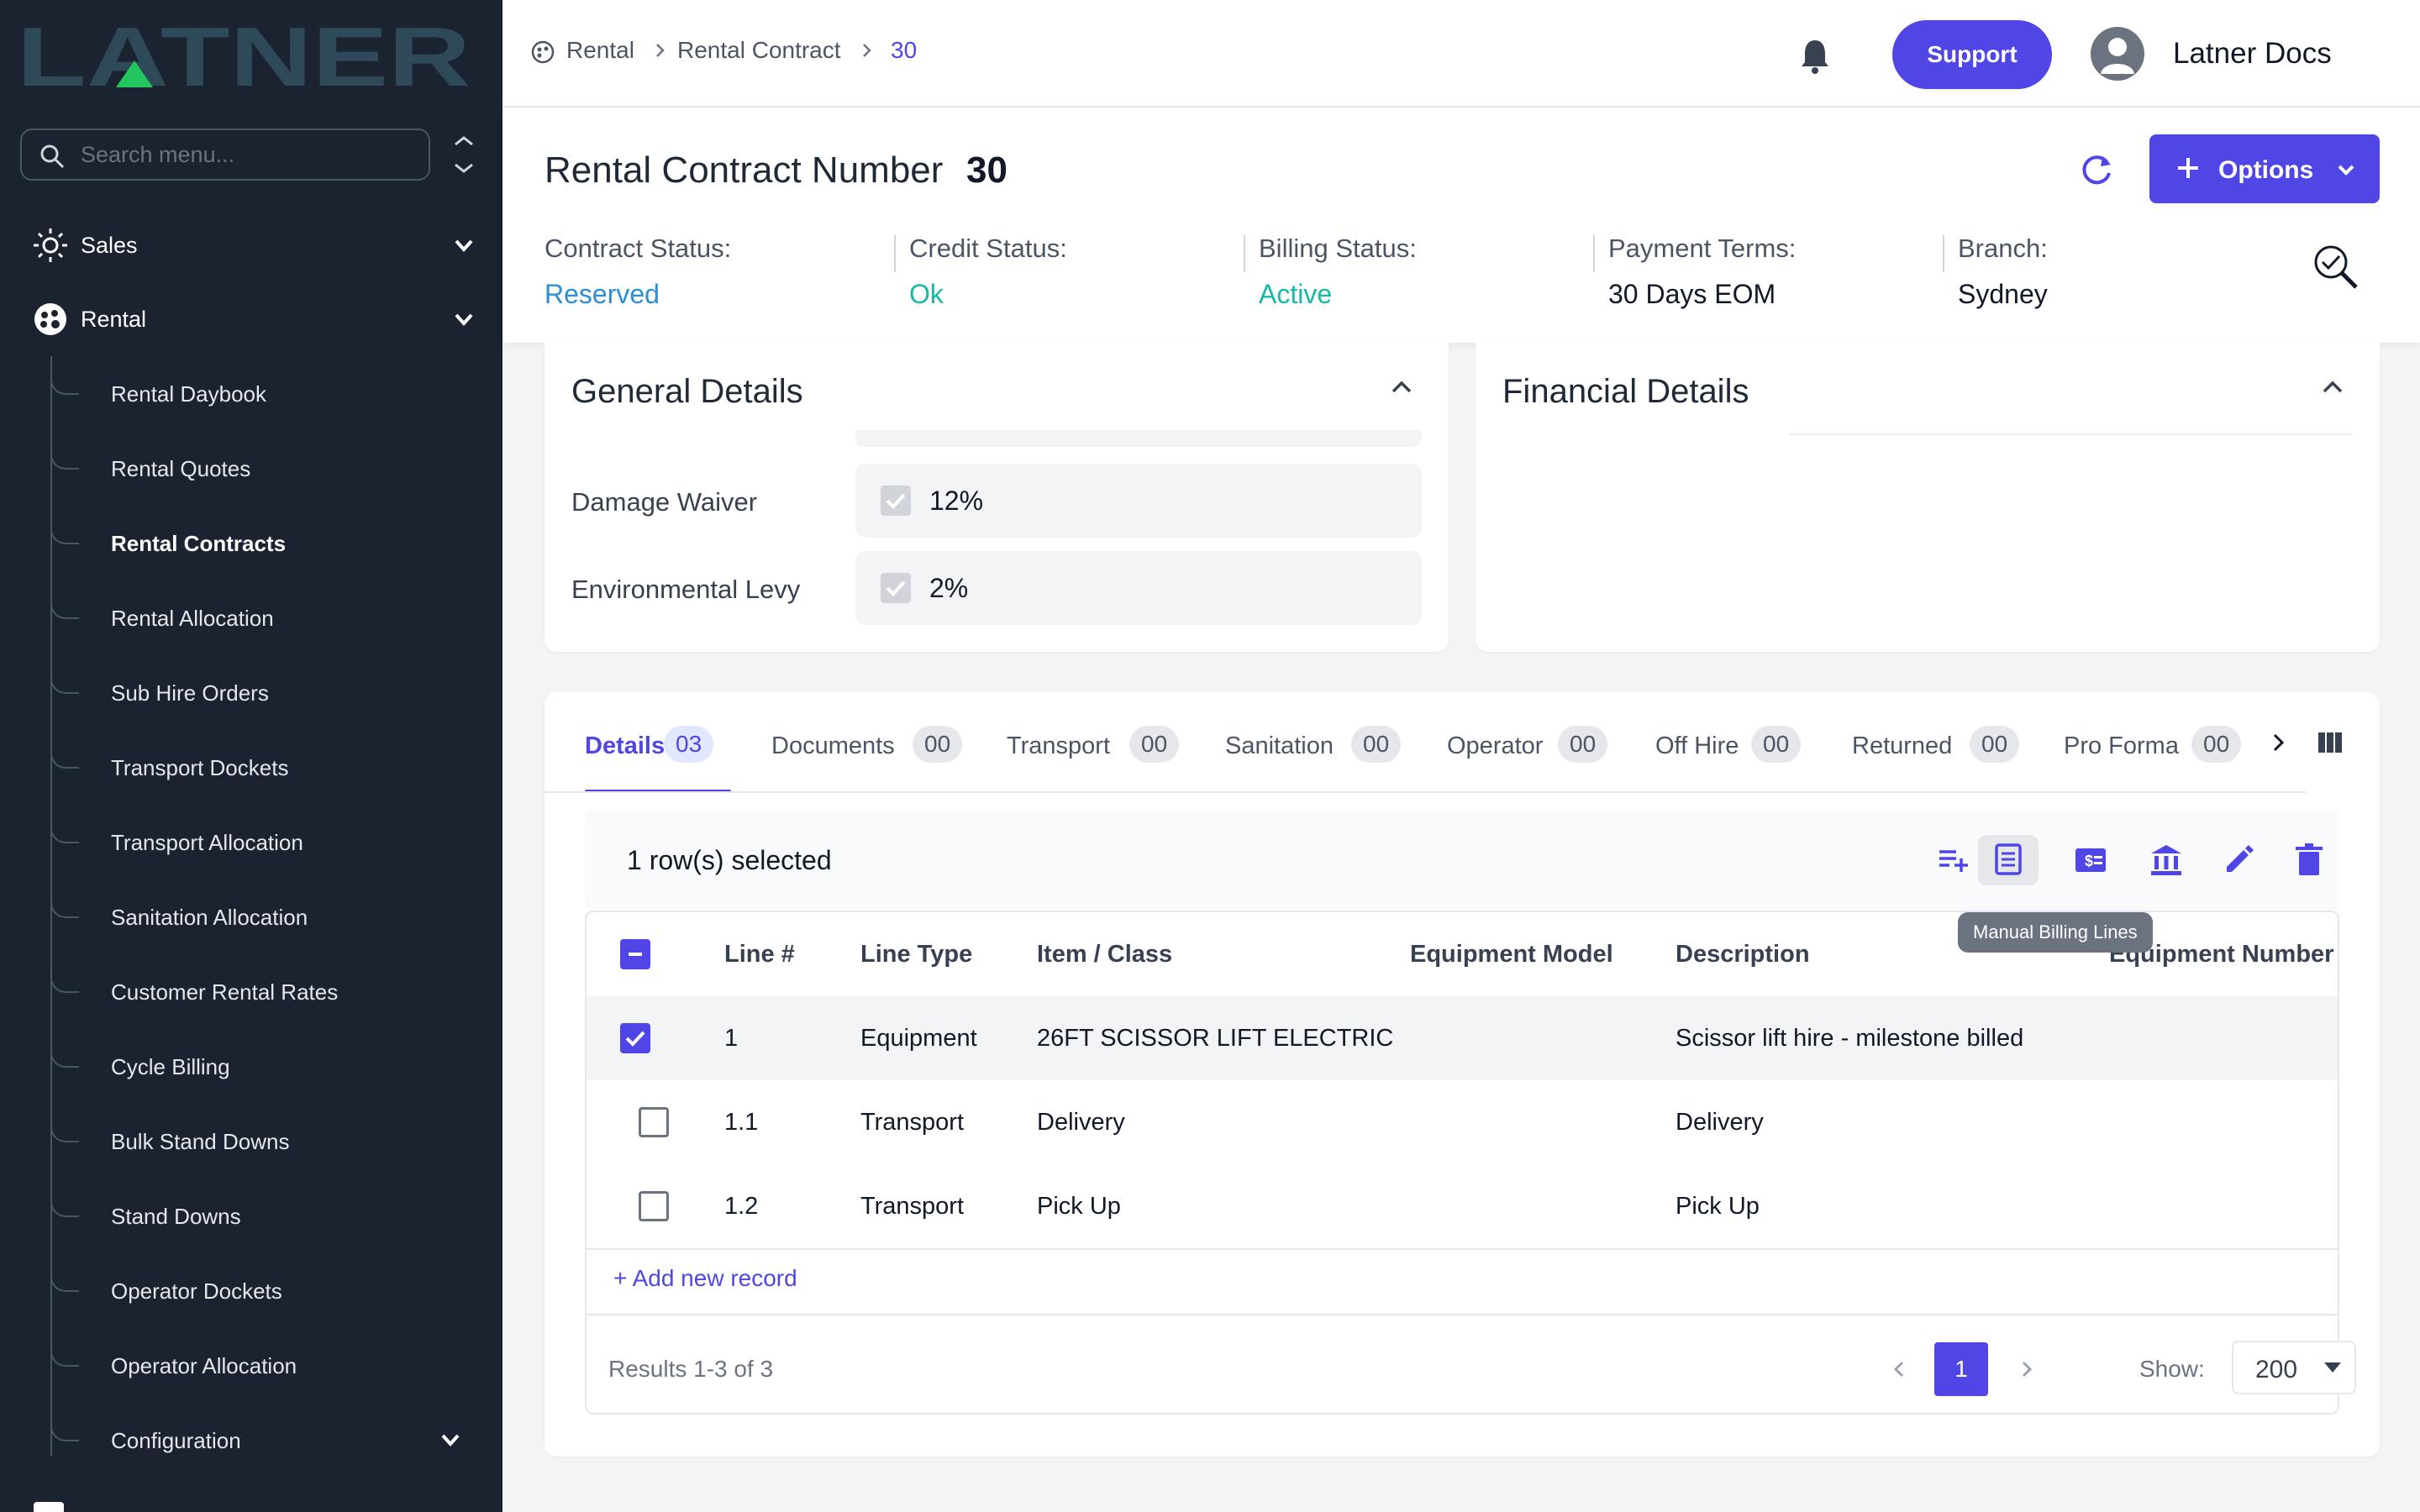 This screenshot has width=2420, height=1512. I want to click on sidebar-item-operator-allocation: Operator Allocation, so click(268, 1365).